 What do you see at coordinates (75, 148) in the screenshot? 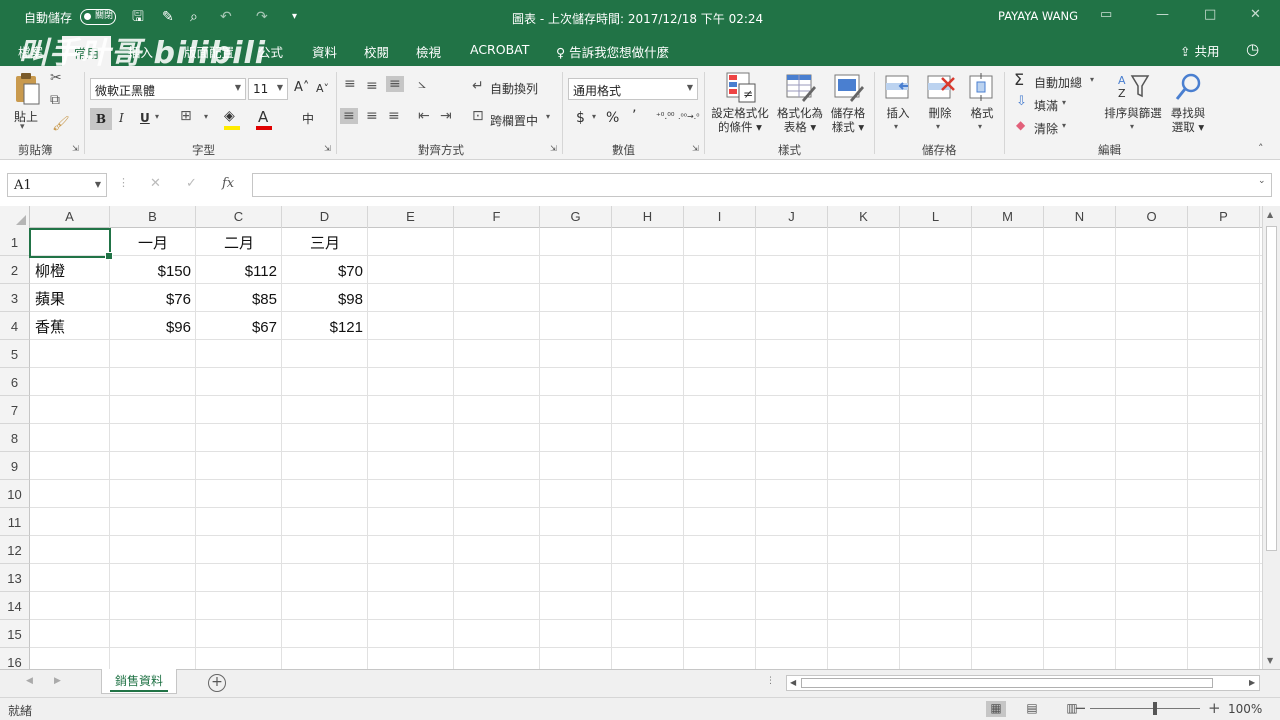
I see `clipboard-launcher-icon: ⇲` at bounding box center [75, 148].